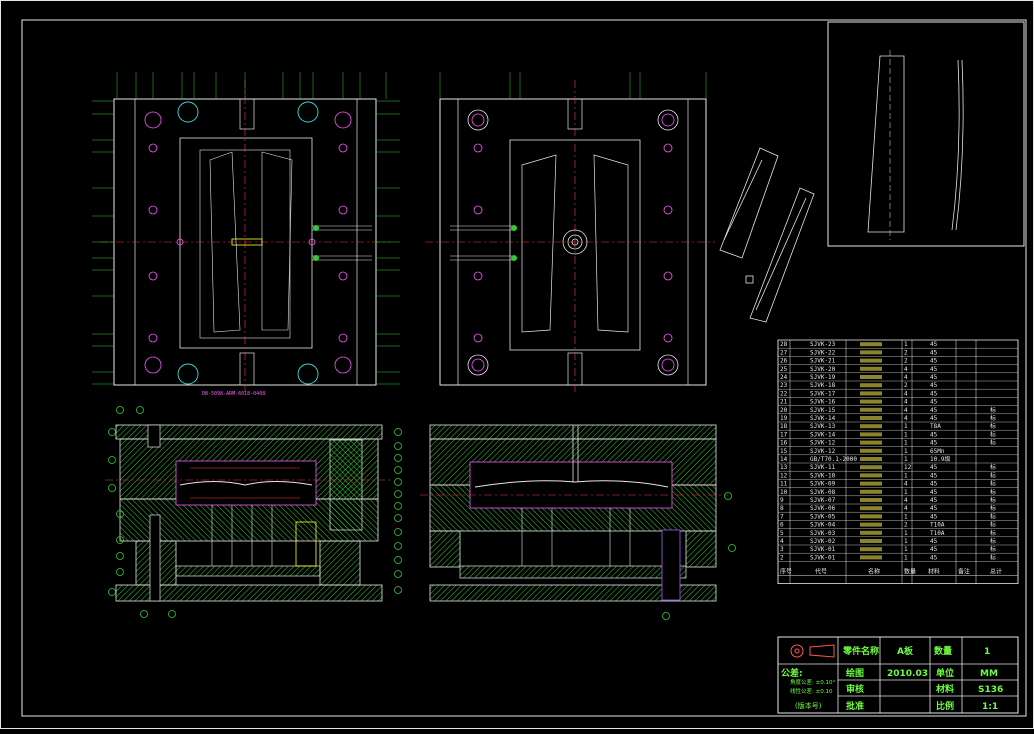 The height and width of the screenshot is (734, 1034). What do you see at coordinates (823, 467) in the screenshot?
I see `bom-code: SJVK-11` at bounding box center [823, 467].